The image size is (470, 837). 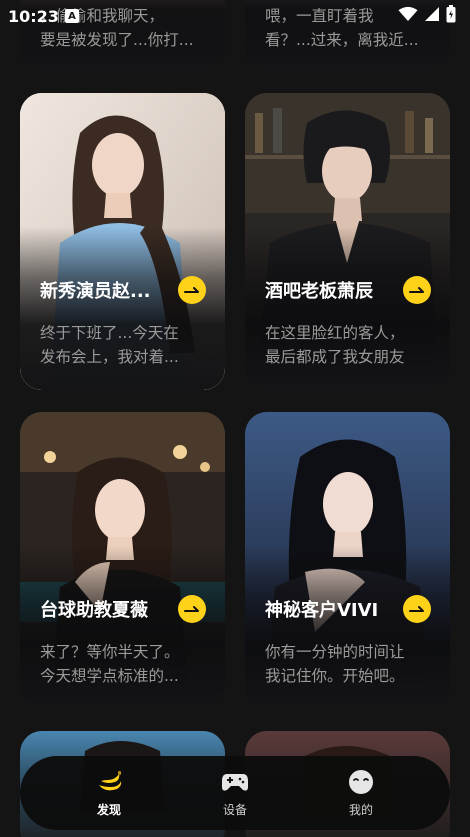 What do you see at coordinates (234, 809) in the screenshot?
I see `tab-label: 设备` at bounding box center [234, 809].